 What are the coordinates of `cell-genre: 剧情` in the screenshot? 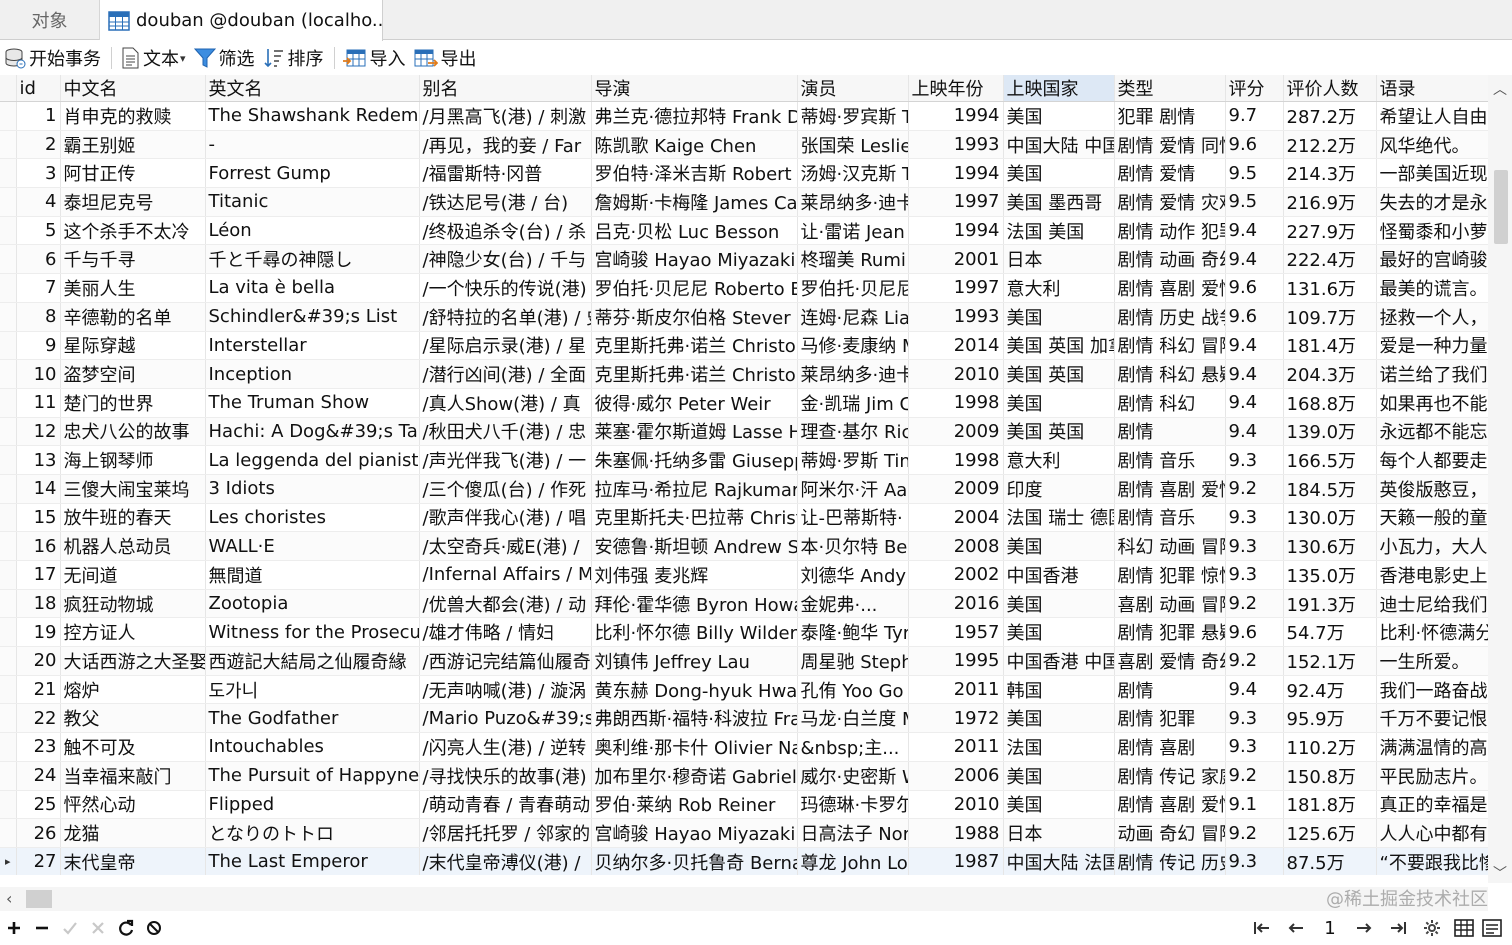 It's located at (1170, 690).